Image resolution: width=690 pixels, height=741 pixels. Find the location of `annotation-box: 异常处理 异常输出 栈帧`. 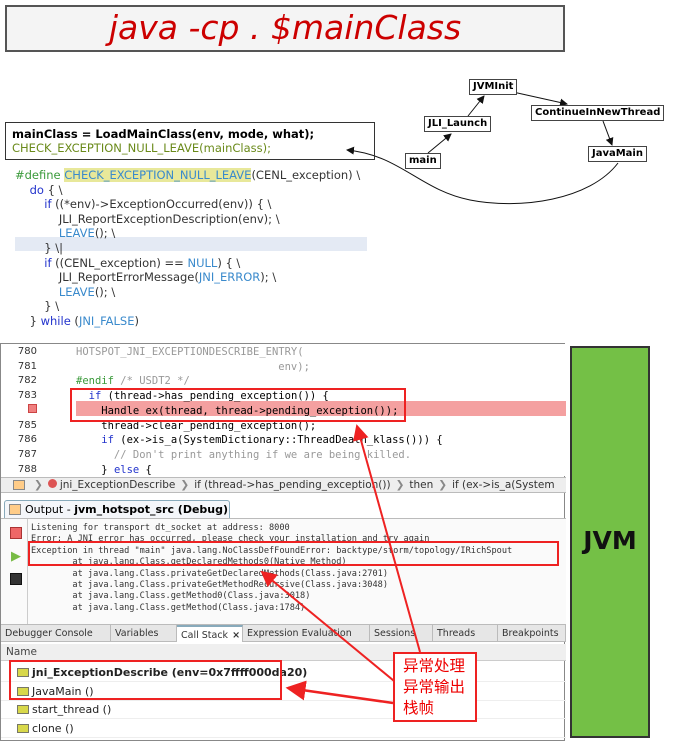

annotation-box: 异常处理 异常输出 栈帧 is located at coordinates (435, 687).